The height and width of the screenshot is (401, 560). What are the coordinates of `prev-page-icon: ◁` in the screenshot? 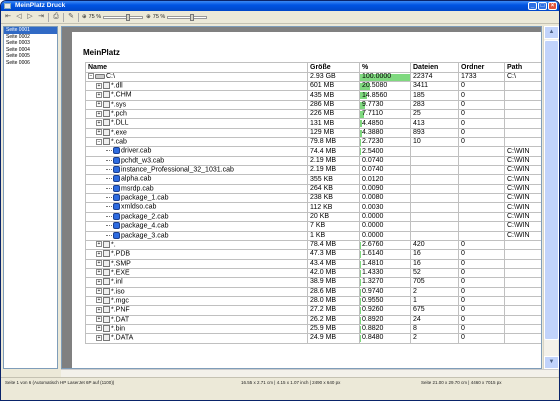 It's located at (19, 17).